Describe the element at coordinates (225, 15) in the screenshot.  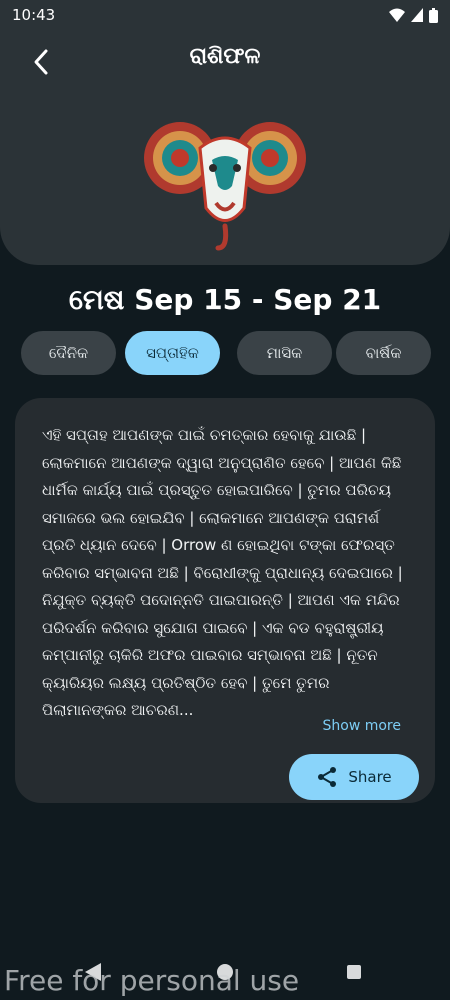
I see `status-bar: 10:43` at that location.